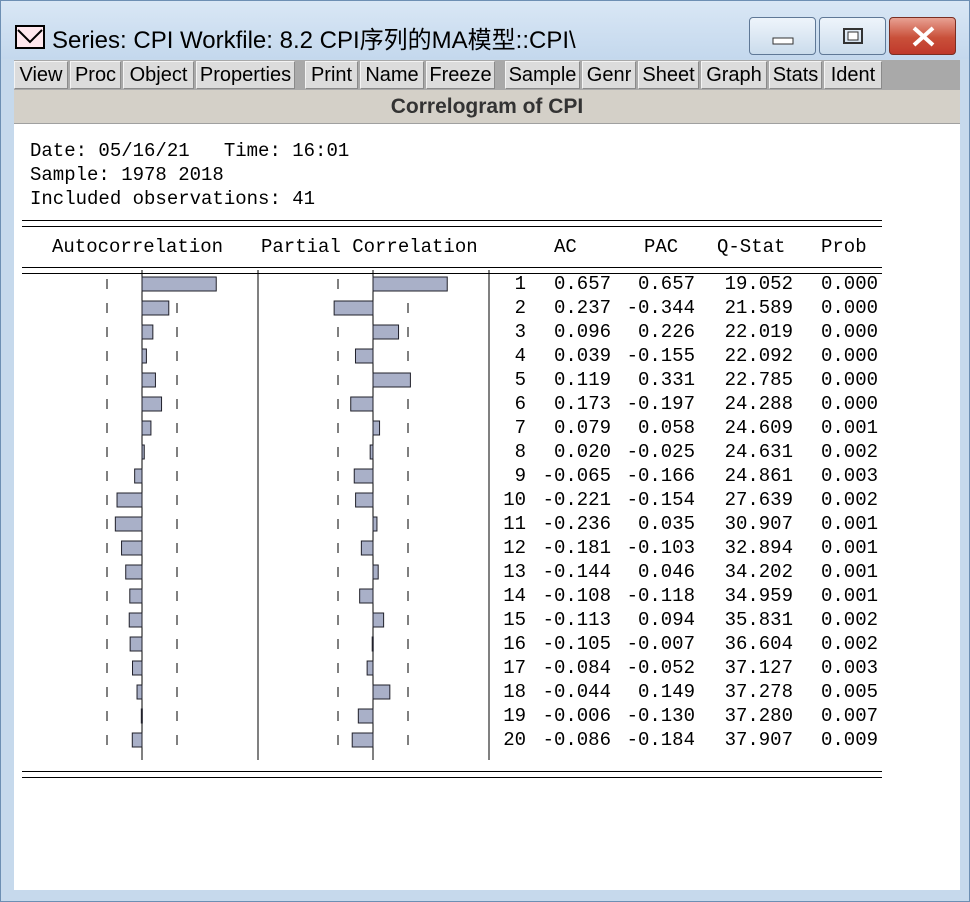  I want to click on view-button: View, so click(41, 75).